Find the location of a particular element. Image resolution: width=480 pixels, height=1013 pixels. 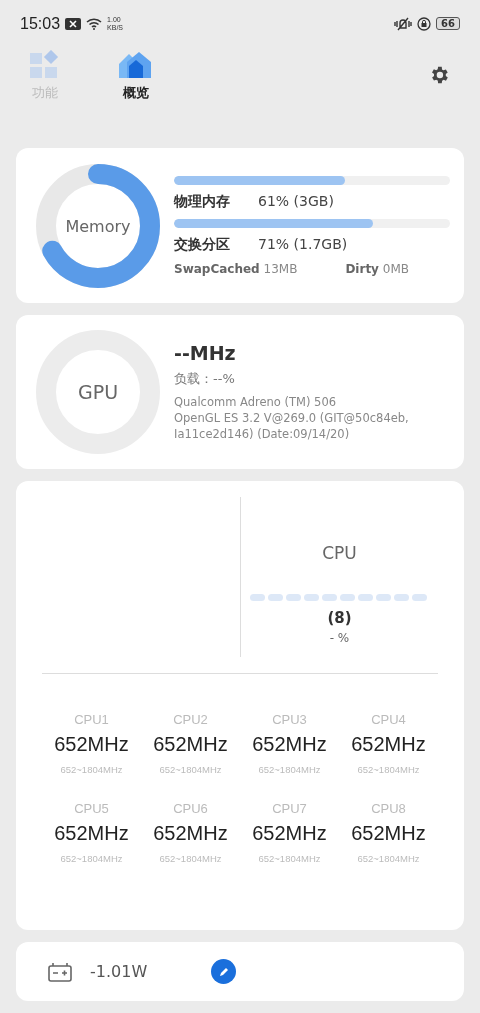

battery-icon is located at coordinates (60, 971).